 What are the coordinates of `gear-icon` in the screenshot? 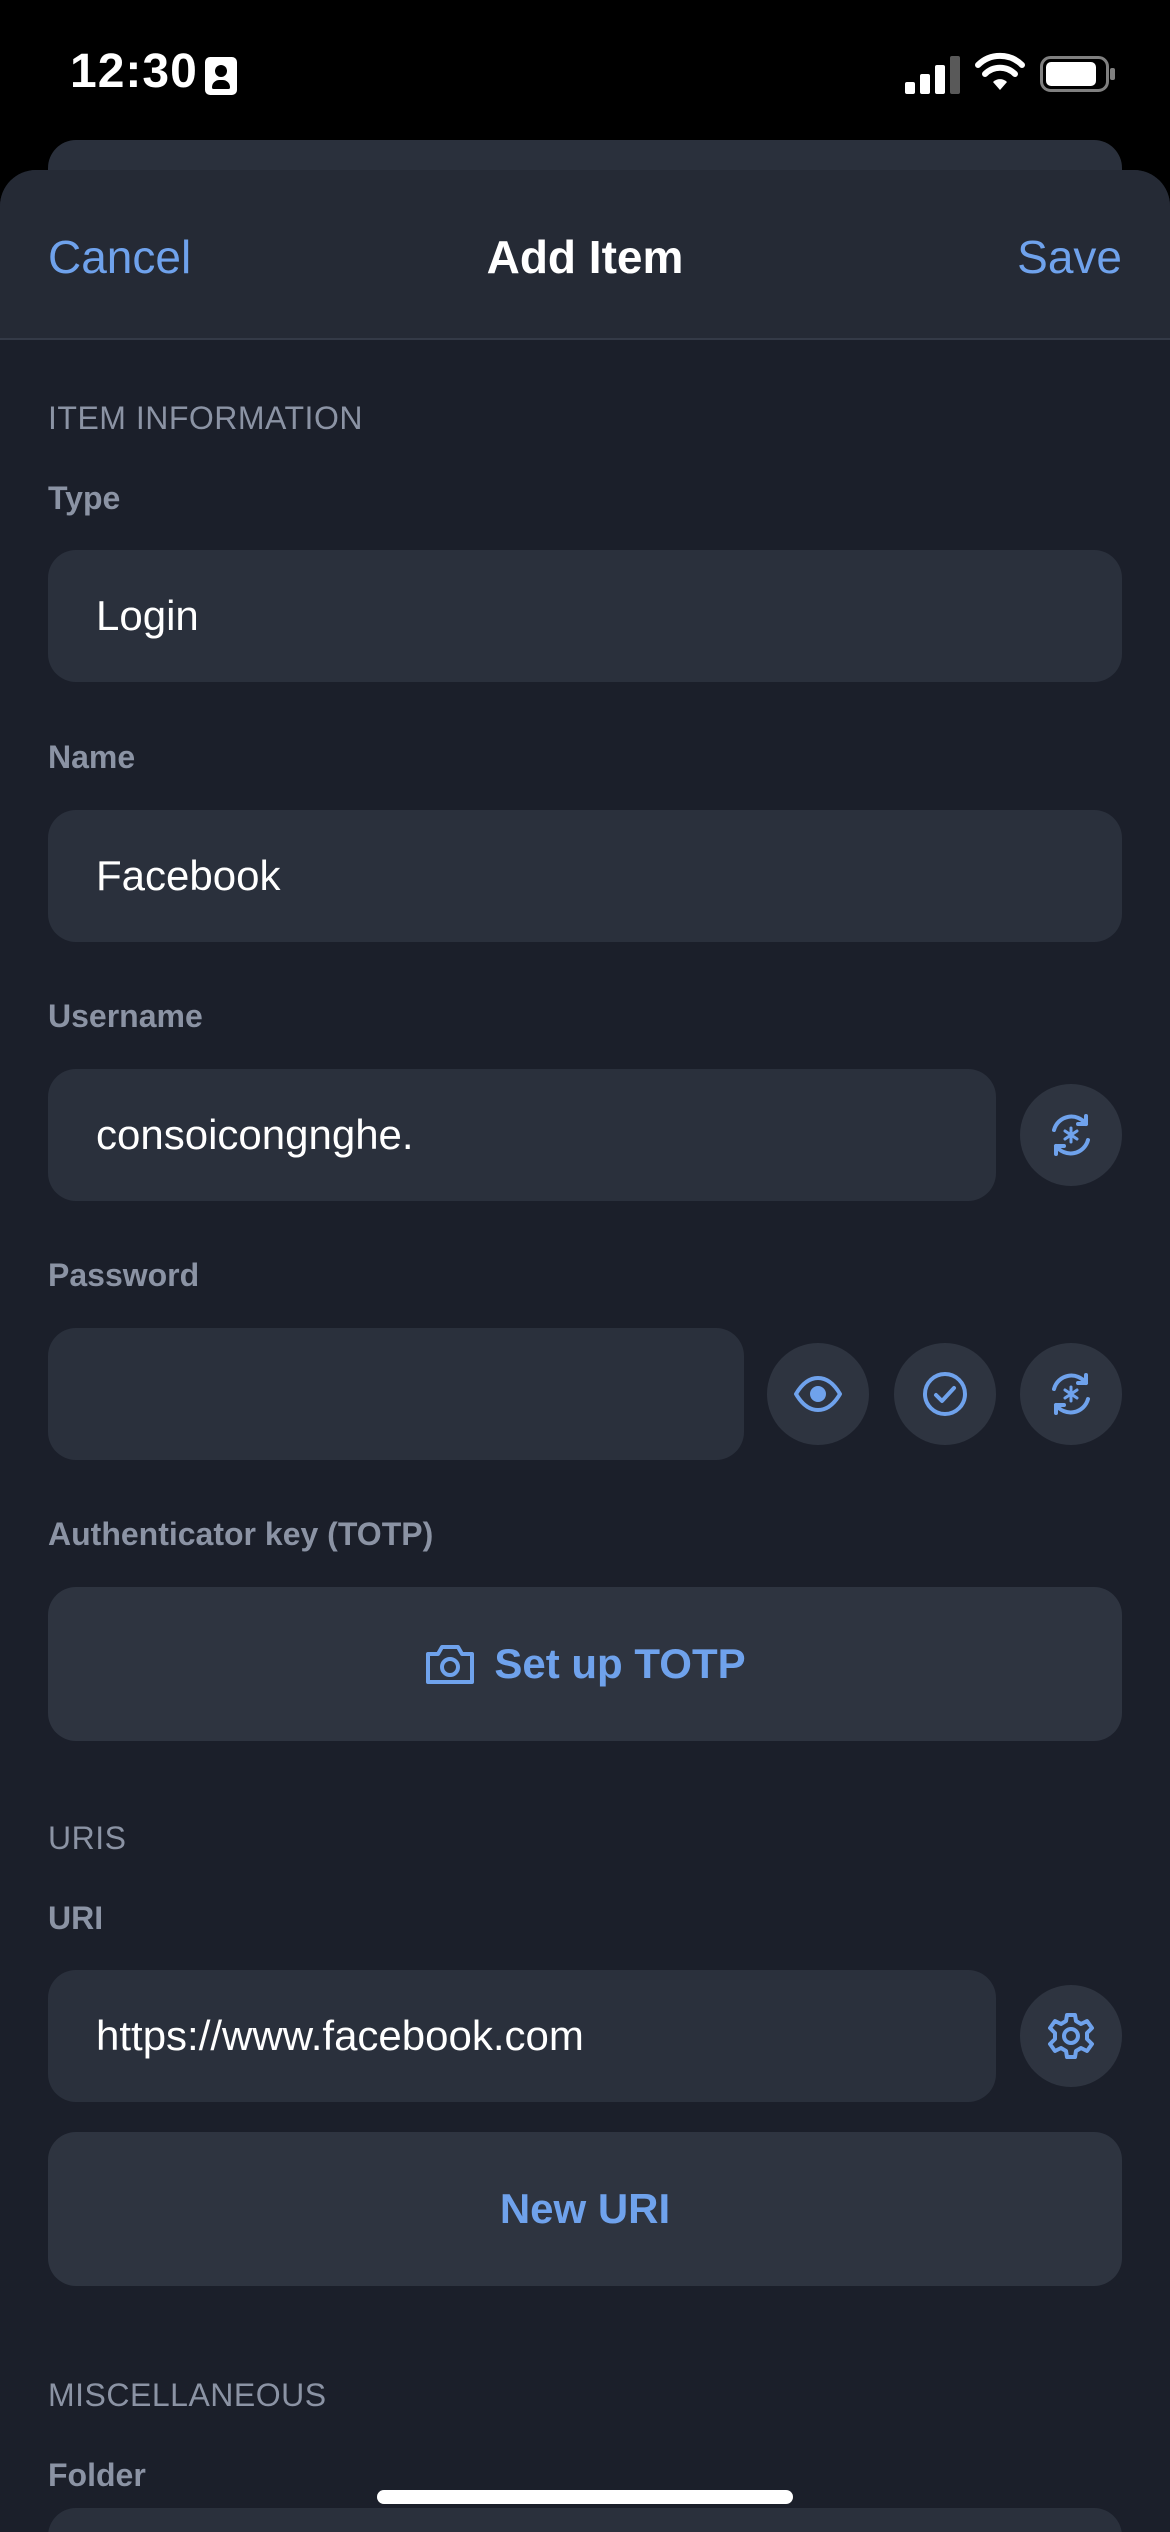 It's located at (1071, 2036).